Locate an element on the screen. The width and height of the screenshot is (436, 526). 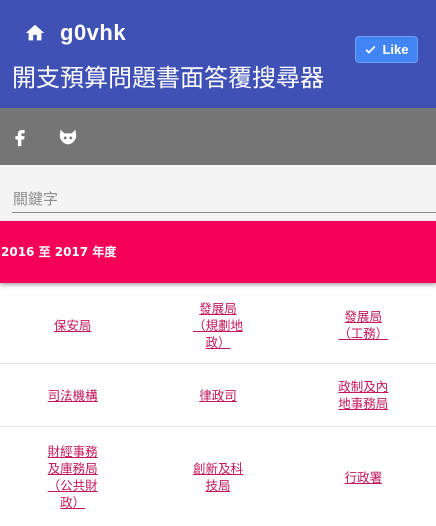
department-cell: 司法機構 is located at coordinates (72, 395).